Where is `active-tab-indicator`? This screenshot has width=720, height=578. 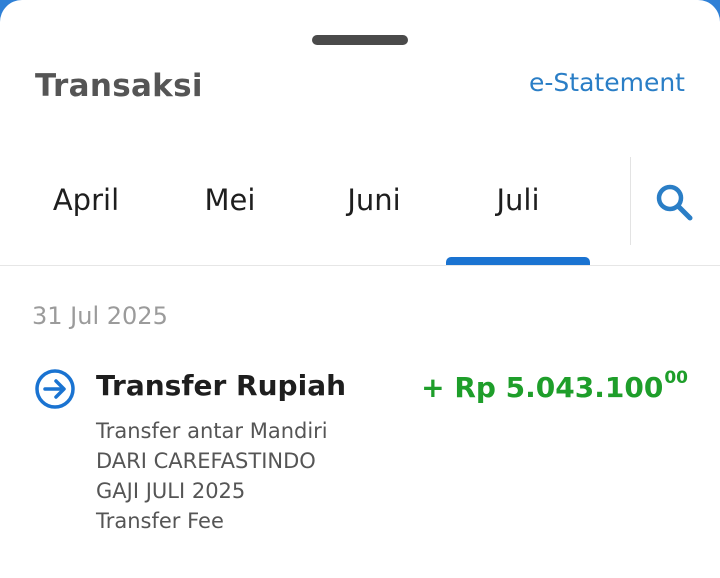 active-tab-indicator is located at coordinates (518, 261).